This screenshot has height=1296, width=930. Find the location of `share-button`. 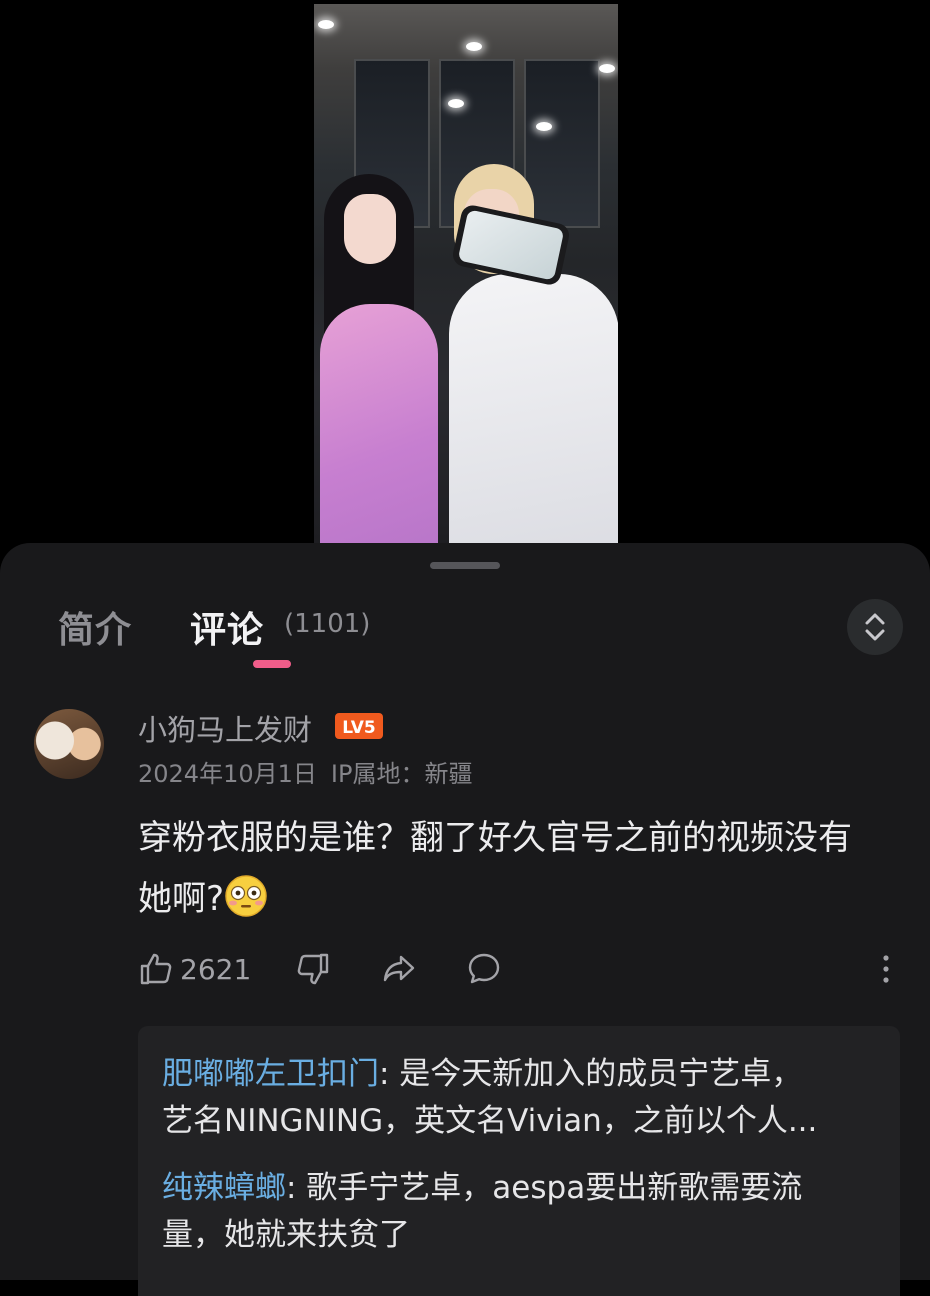

share-button is located at coordinates (399, 969).